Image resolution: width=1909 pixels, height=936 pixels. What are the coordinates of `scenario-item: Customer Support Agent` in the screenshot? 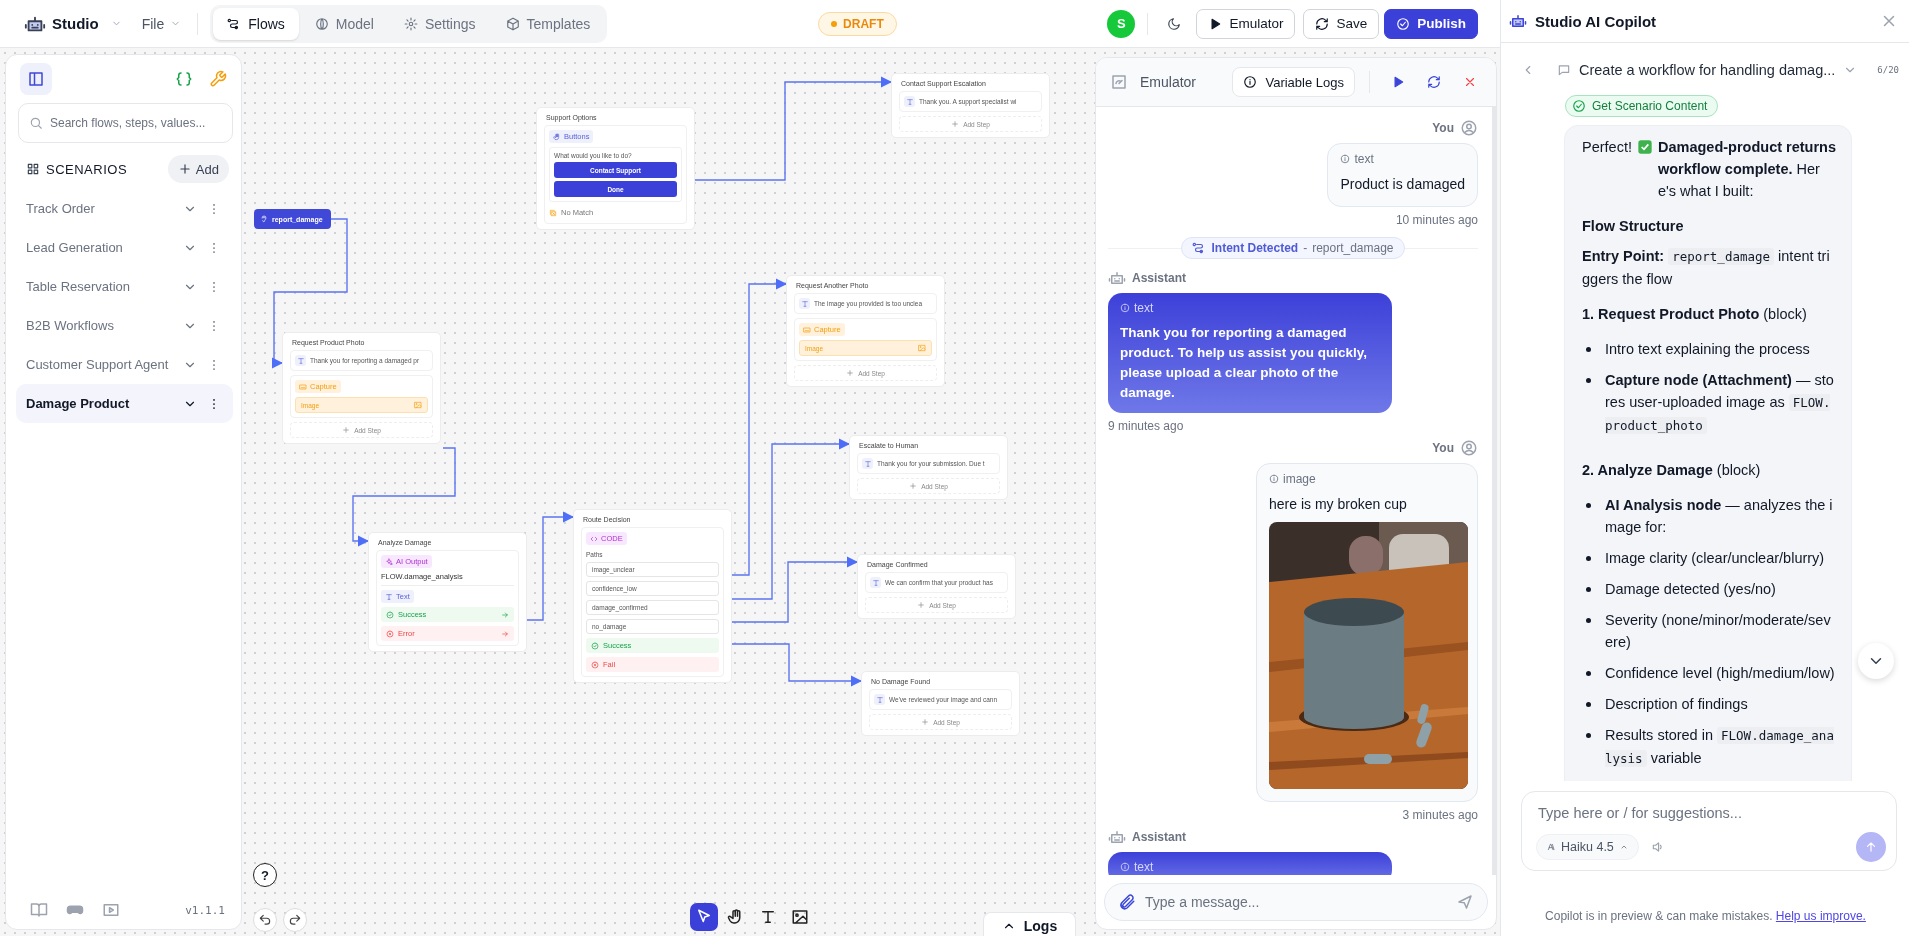 It's located at (124, 364).